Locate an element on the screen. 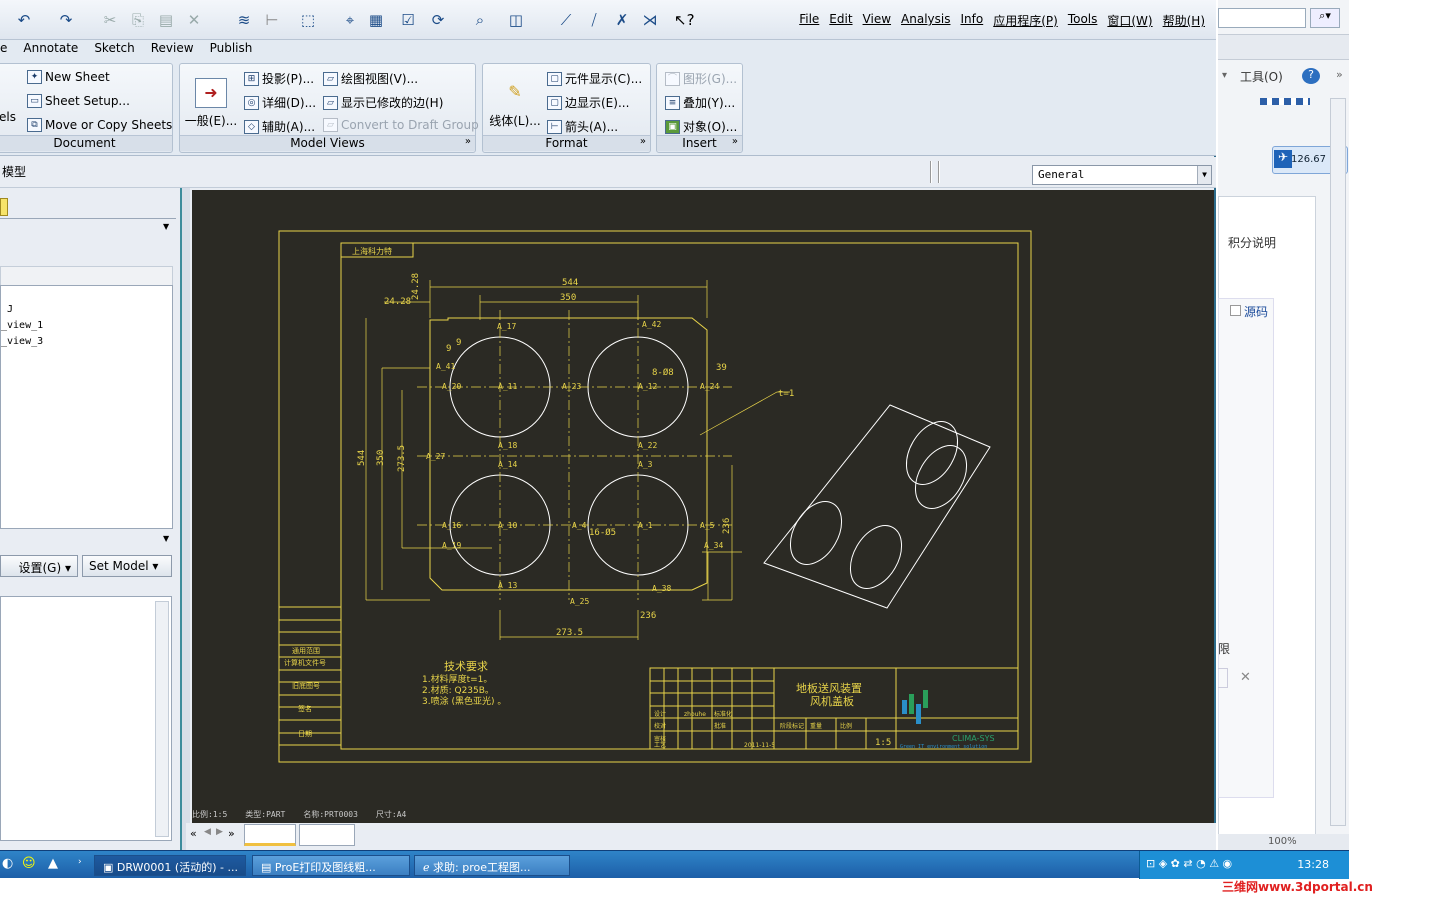 The width and height of the screenshot is (1440, 900). divide-icon: ⋊ is located at coordinates (650, 20).